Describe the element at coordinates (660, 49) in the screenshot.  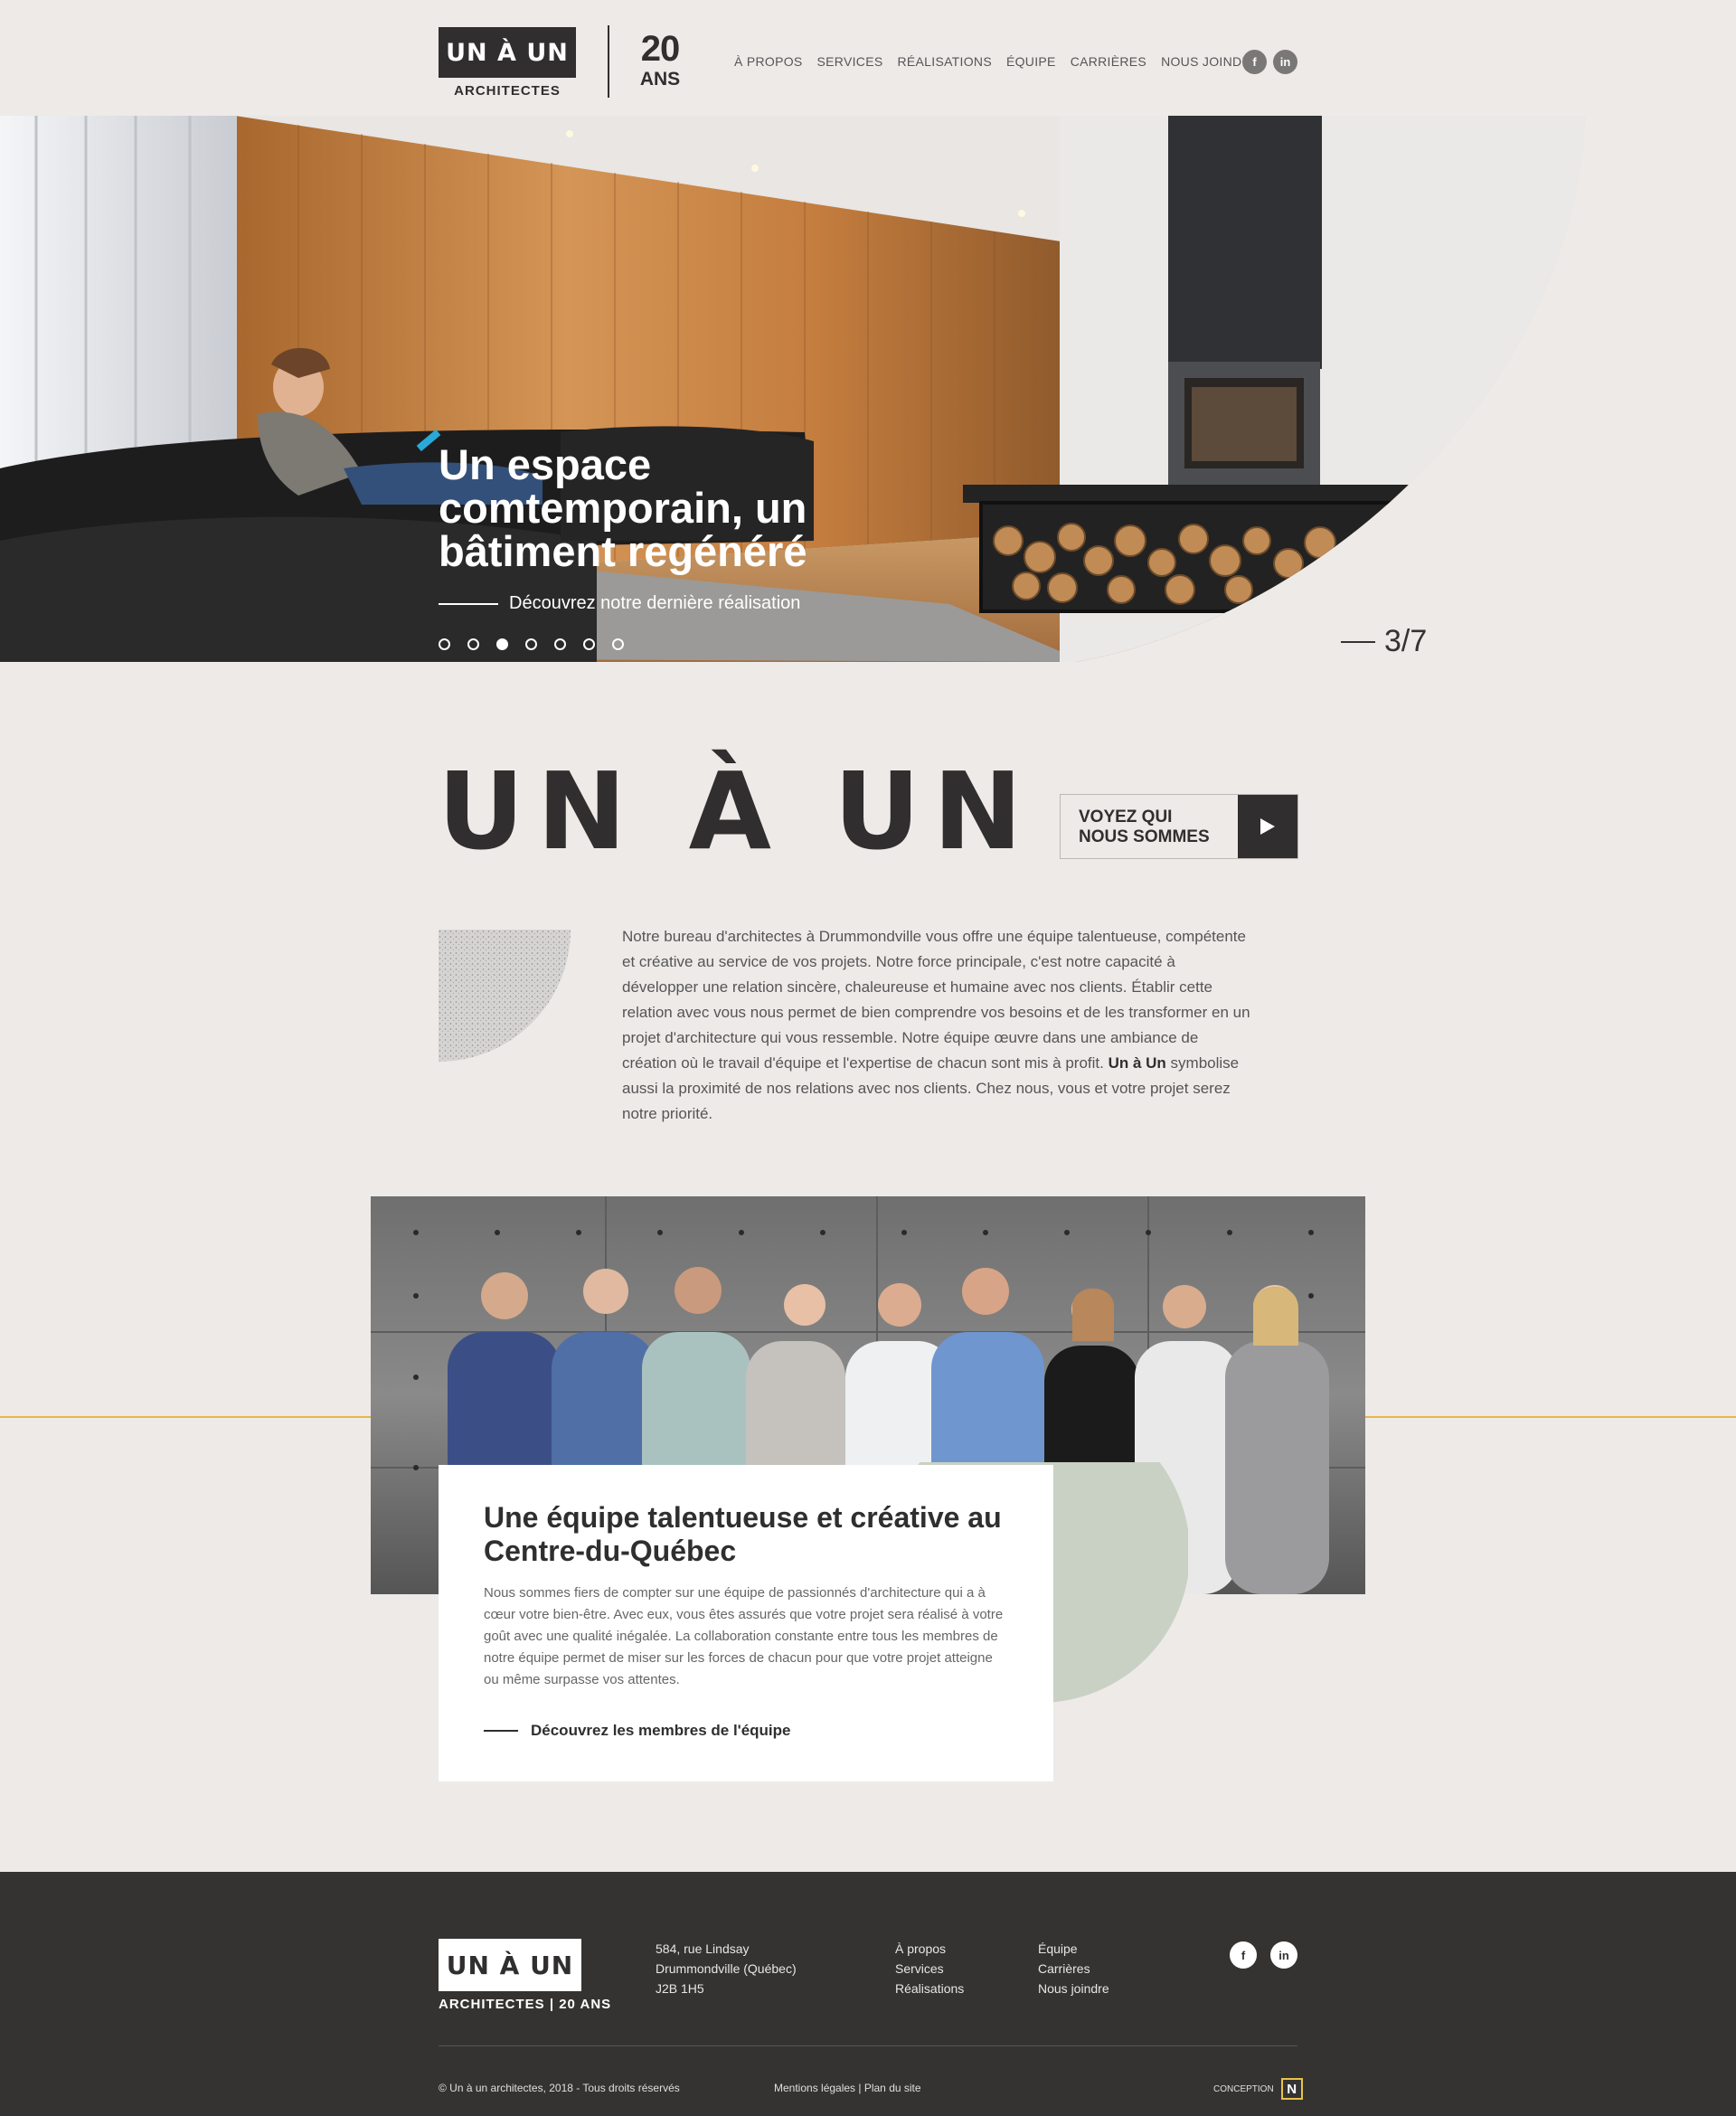
I see `anniversary-number: 20` at that location.